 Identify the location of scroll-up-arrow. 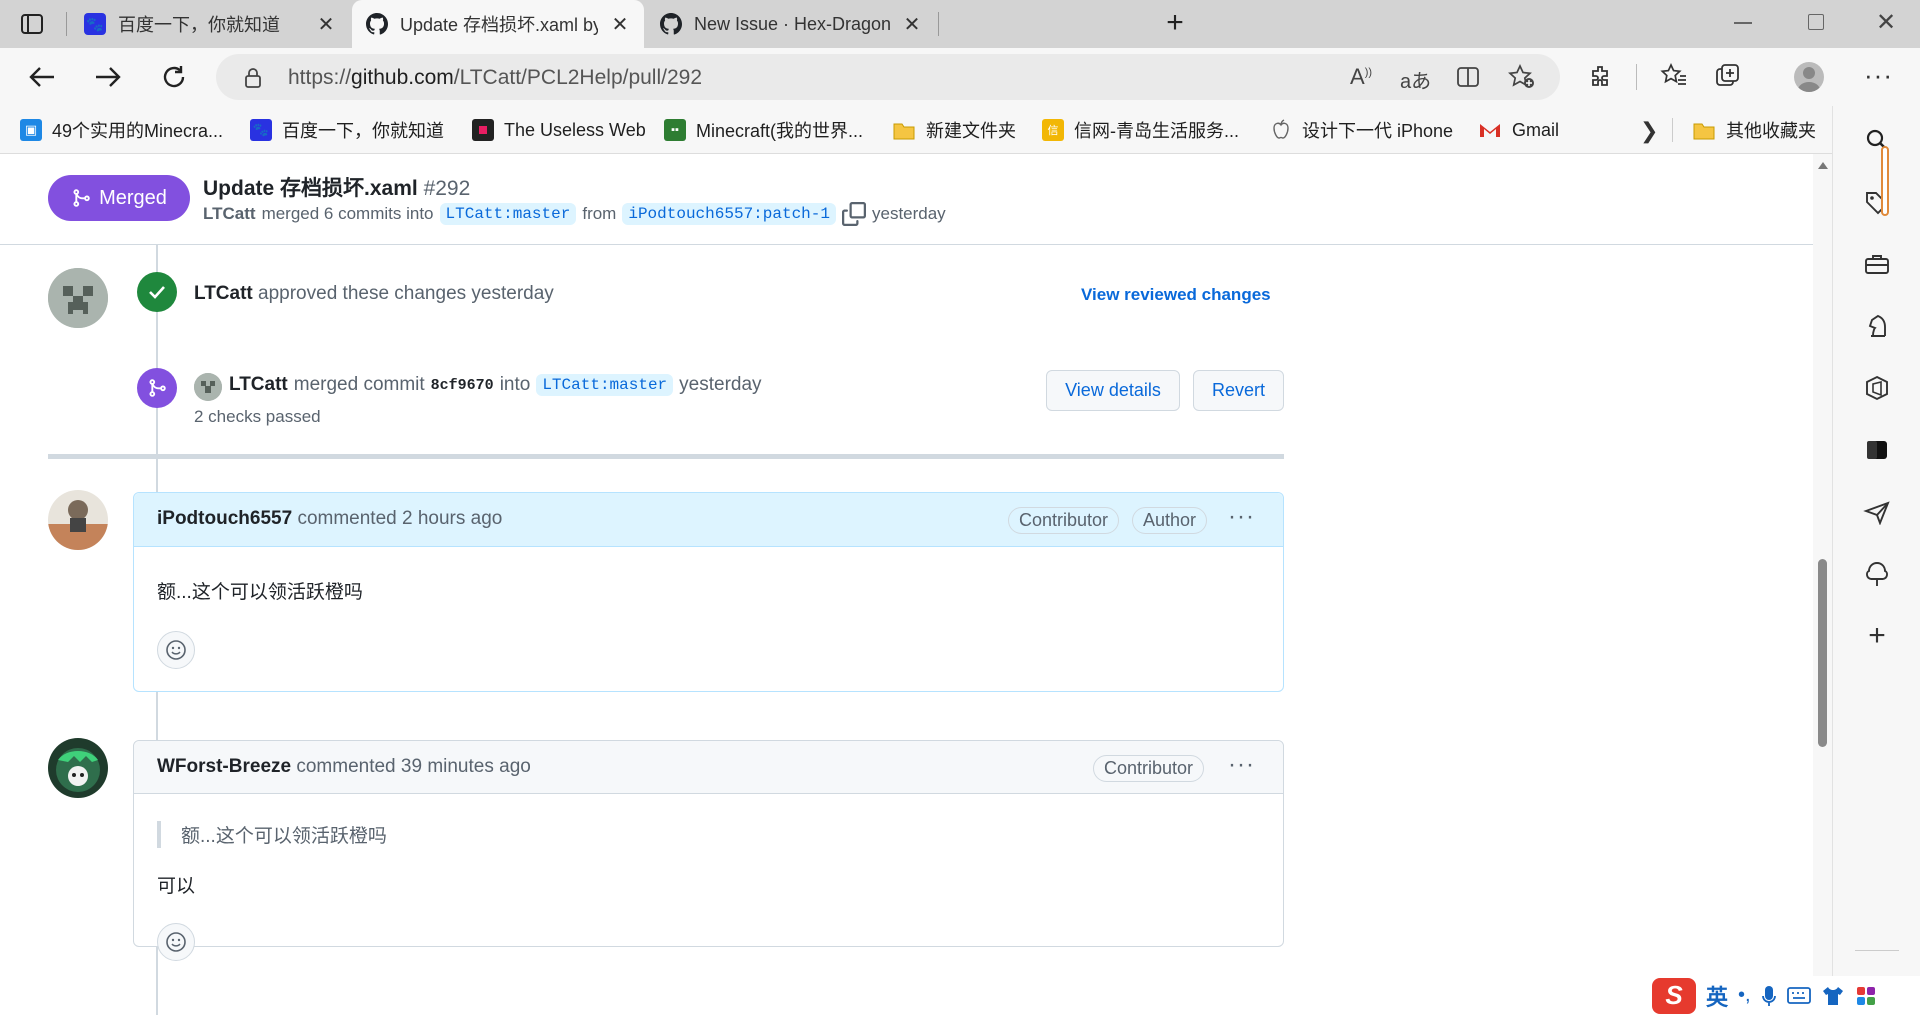
(1823, 165).